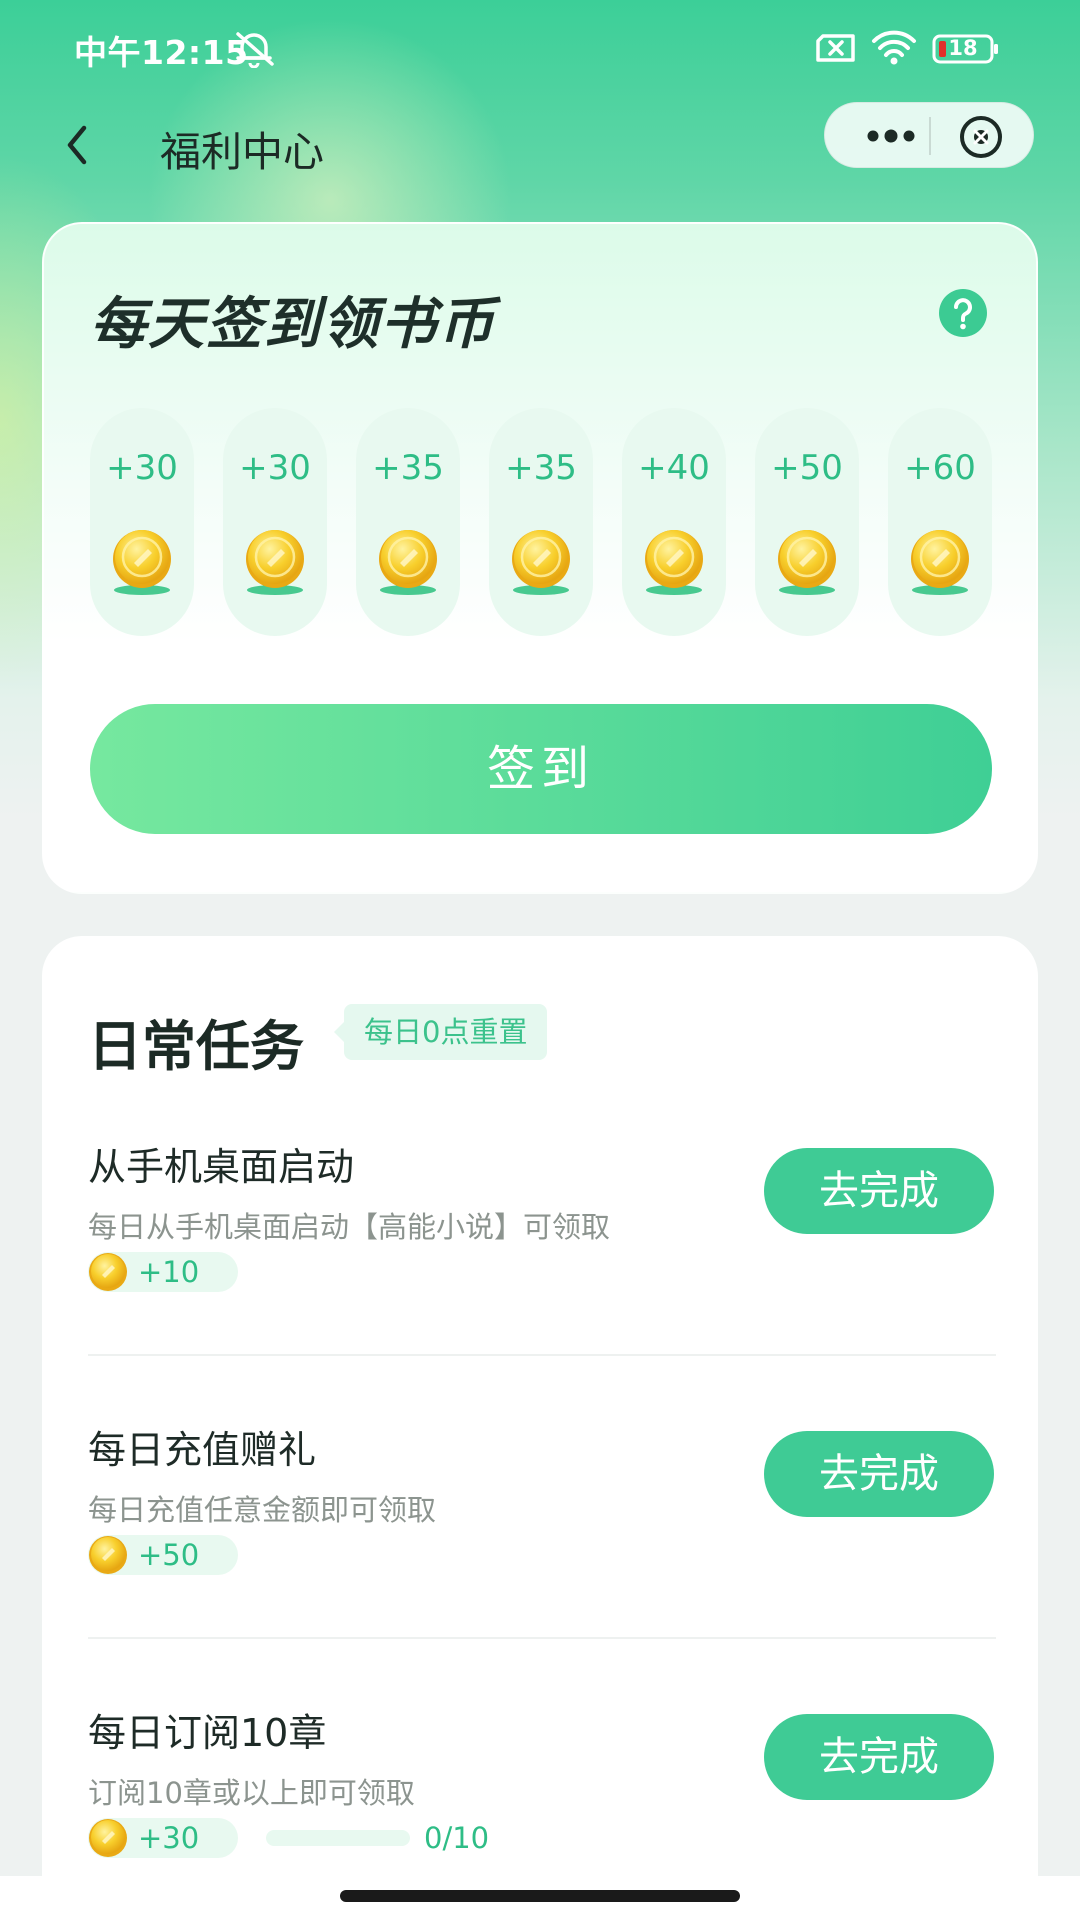 This screenshot has height=1920, width=1080. What do you see at coordinates (202, 1450) in the screenshot?
I see `task-title: 每日充值赠礼` at bounding box center [202, 1450].